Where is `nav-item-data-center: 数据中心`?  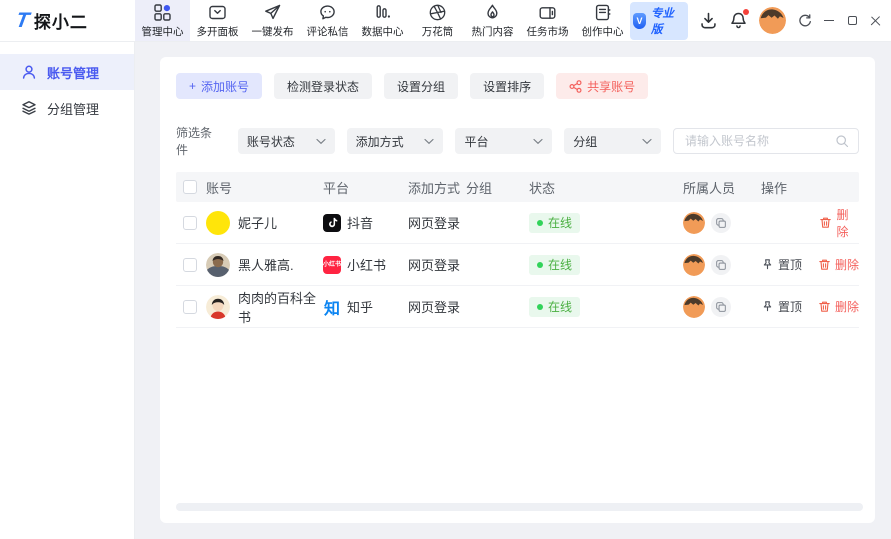
nav-item-data-center: 数据中心 is located at coordinates (382, 20).